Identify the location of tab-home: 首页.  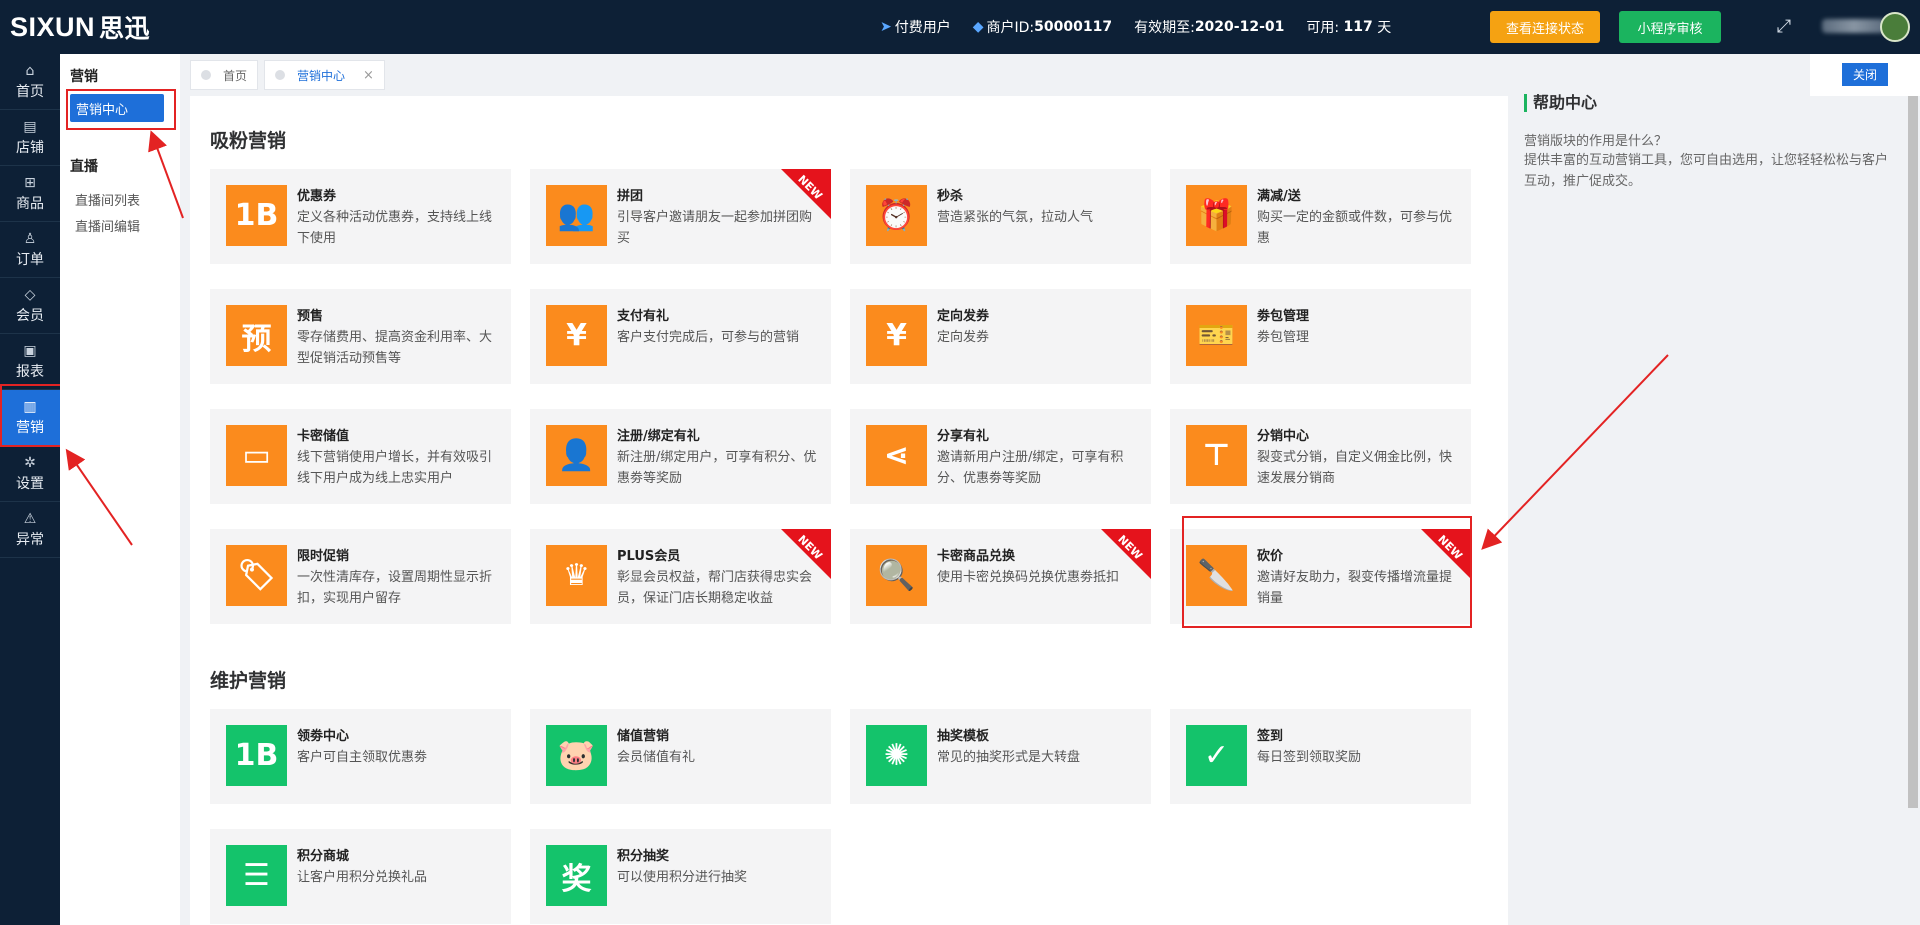
(224, 75).